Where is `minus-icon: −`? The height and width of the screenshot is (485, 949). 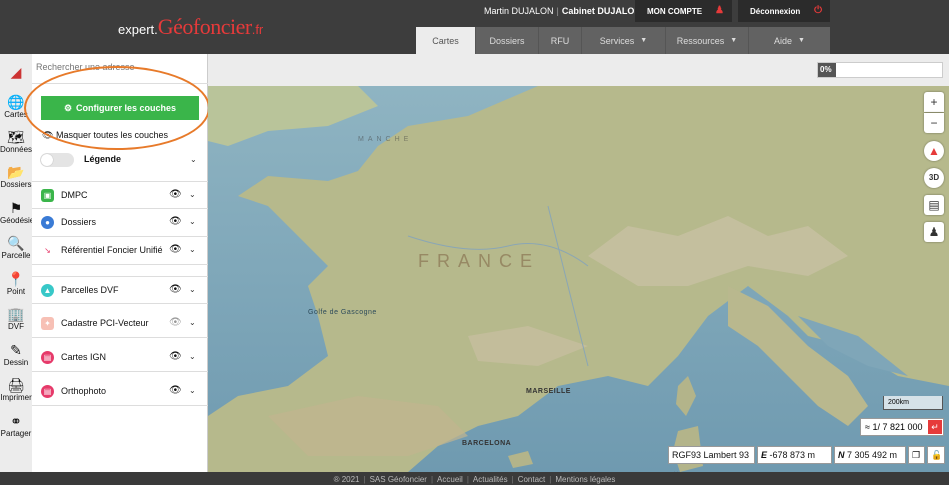
minus-icon: − is located at coordinates (934, 123).